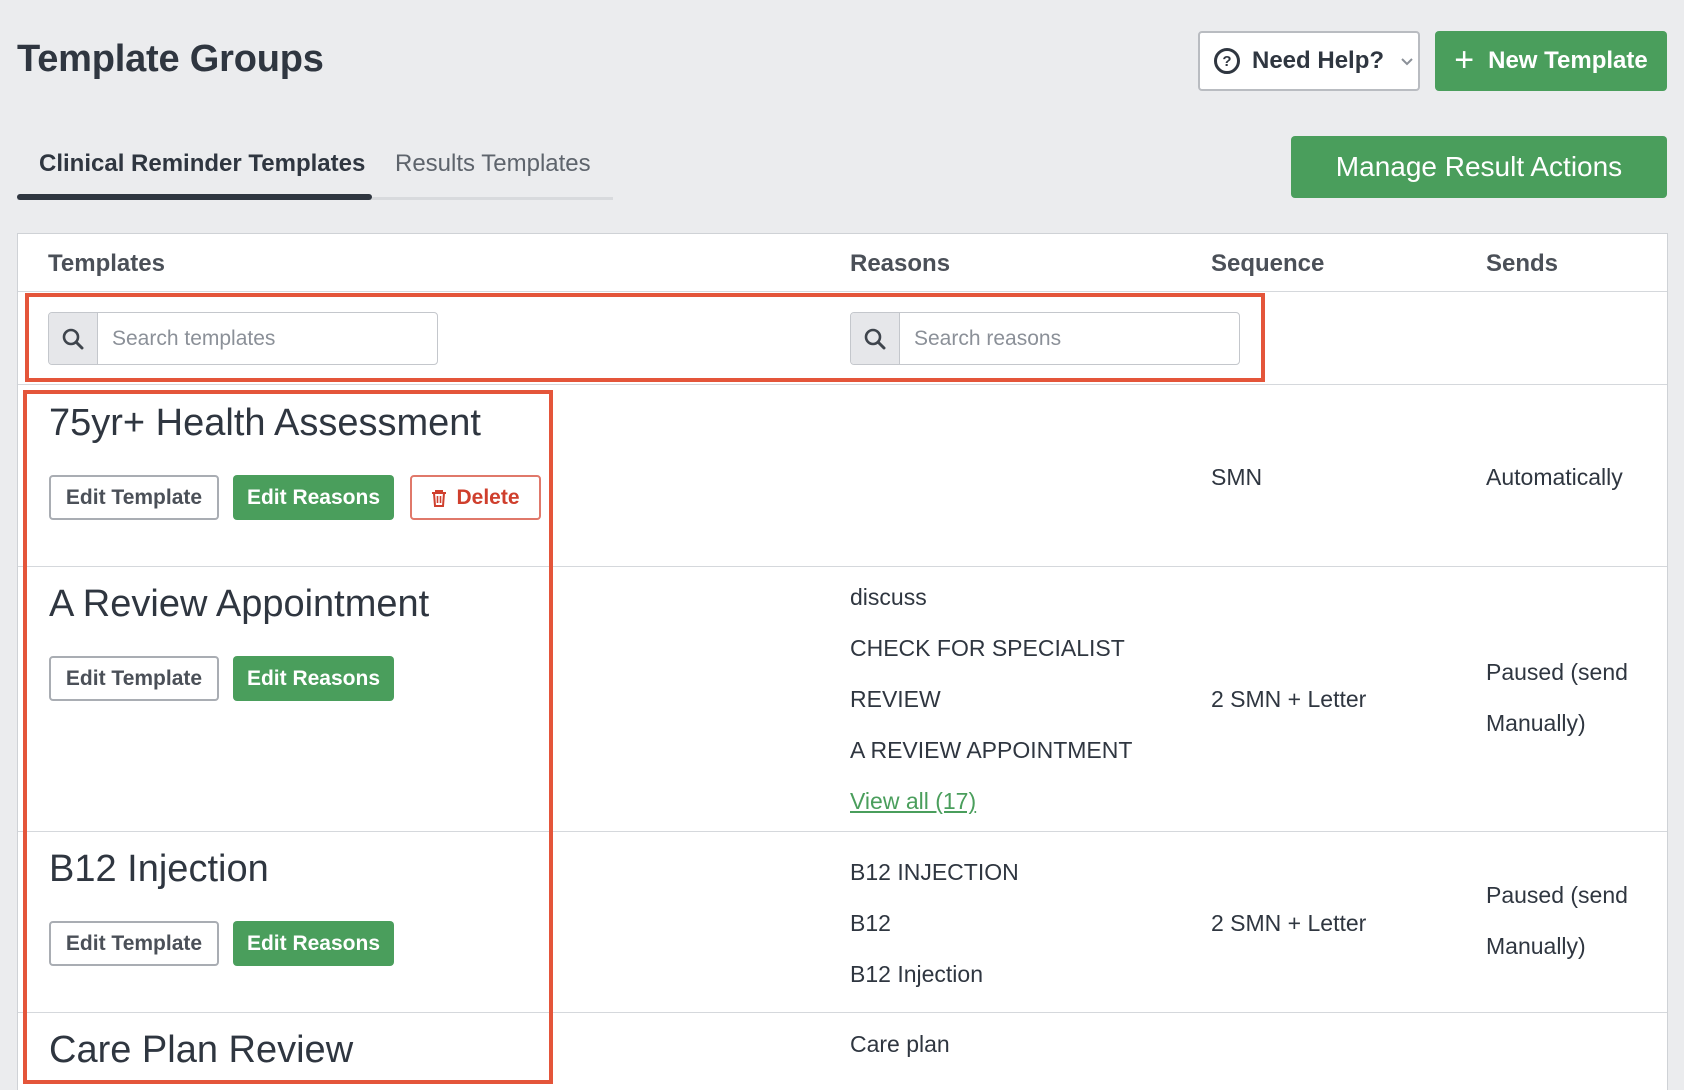  What do you see at coordinates (1227, 61) in the screenshot?
I see `question-circle-icon: ?` at bounding box center [1227, 61].